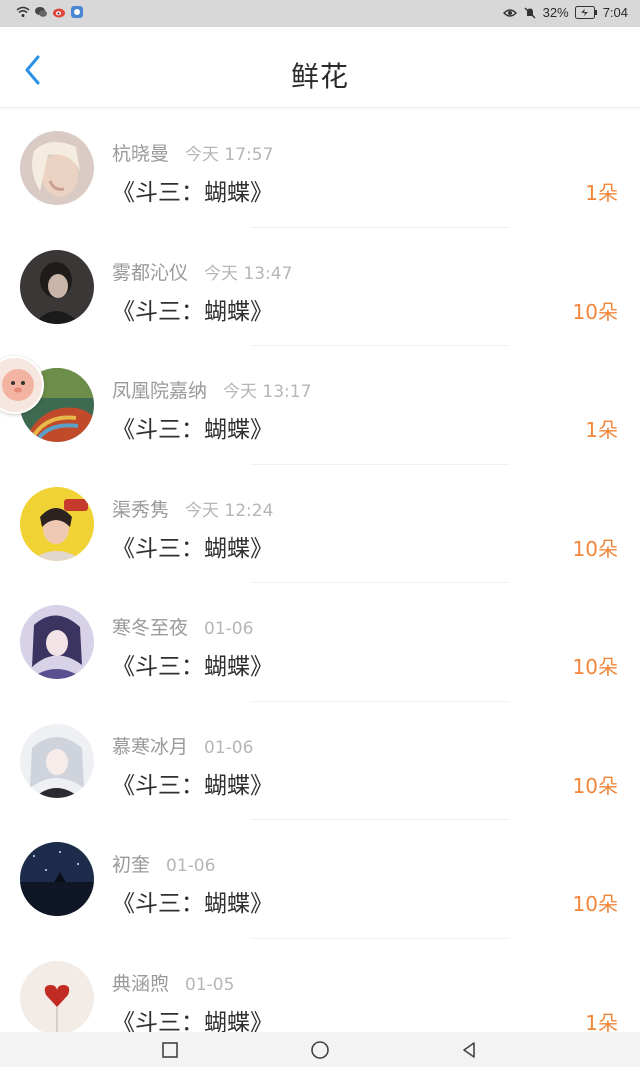 The width and height of the screenshot is (640, 1067). Describe the element at coordinates (202, 271) in the screenshot. I see `user-name-row: 雾都沁仪 今天 13:47` at that location.